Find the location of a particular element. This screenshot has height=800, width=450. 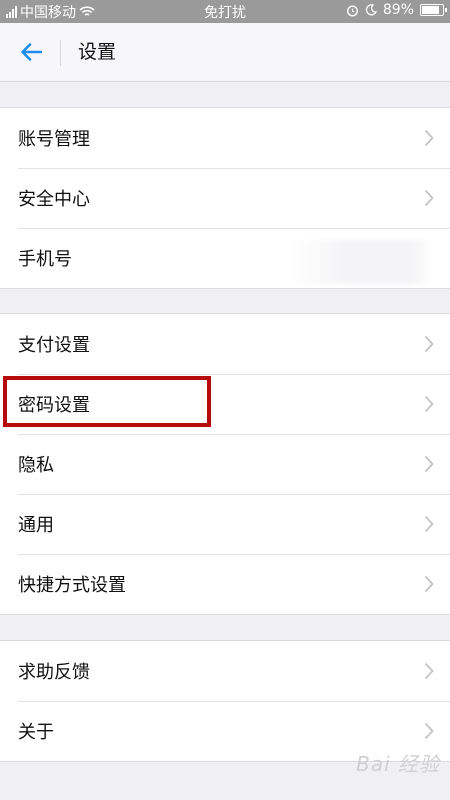

row-shortcut-settings: 快捷方式设置 is located at coordinates (225, 583).